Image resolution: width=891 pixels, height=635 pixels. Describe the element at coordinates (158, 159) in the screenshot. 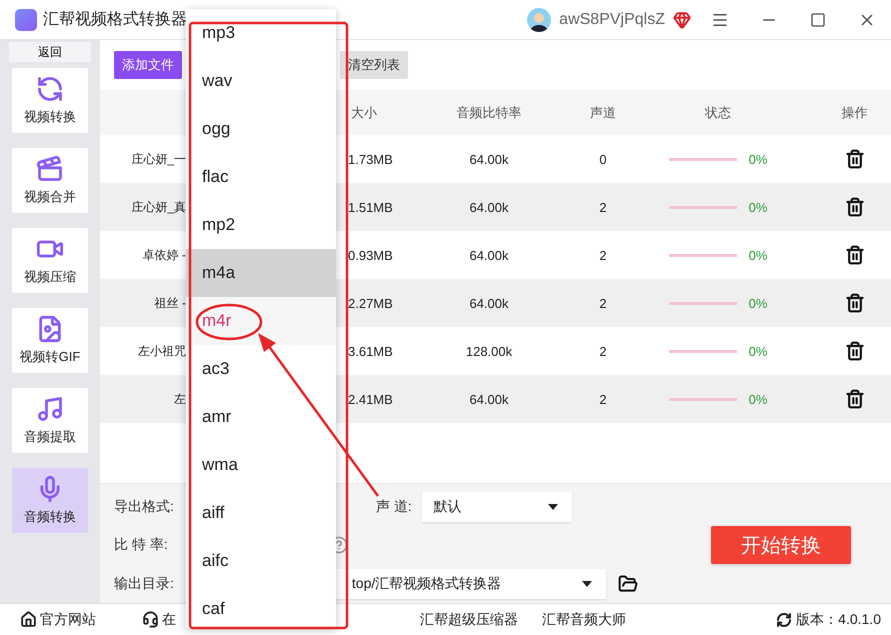

I see `table-cell-text: 庄心妍_一` at that location.